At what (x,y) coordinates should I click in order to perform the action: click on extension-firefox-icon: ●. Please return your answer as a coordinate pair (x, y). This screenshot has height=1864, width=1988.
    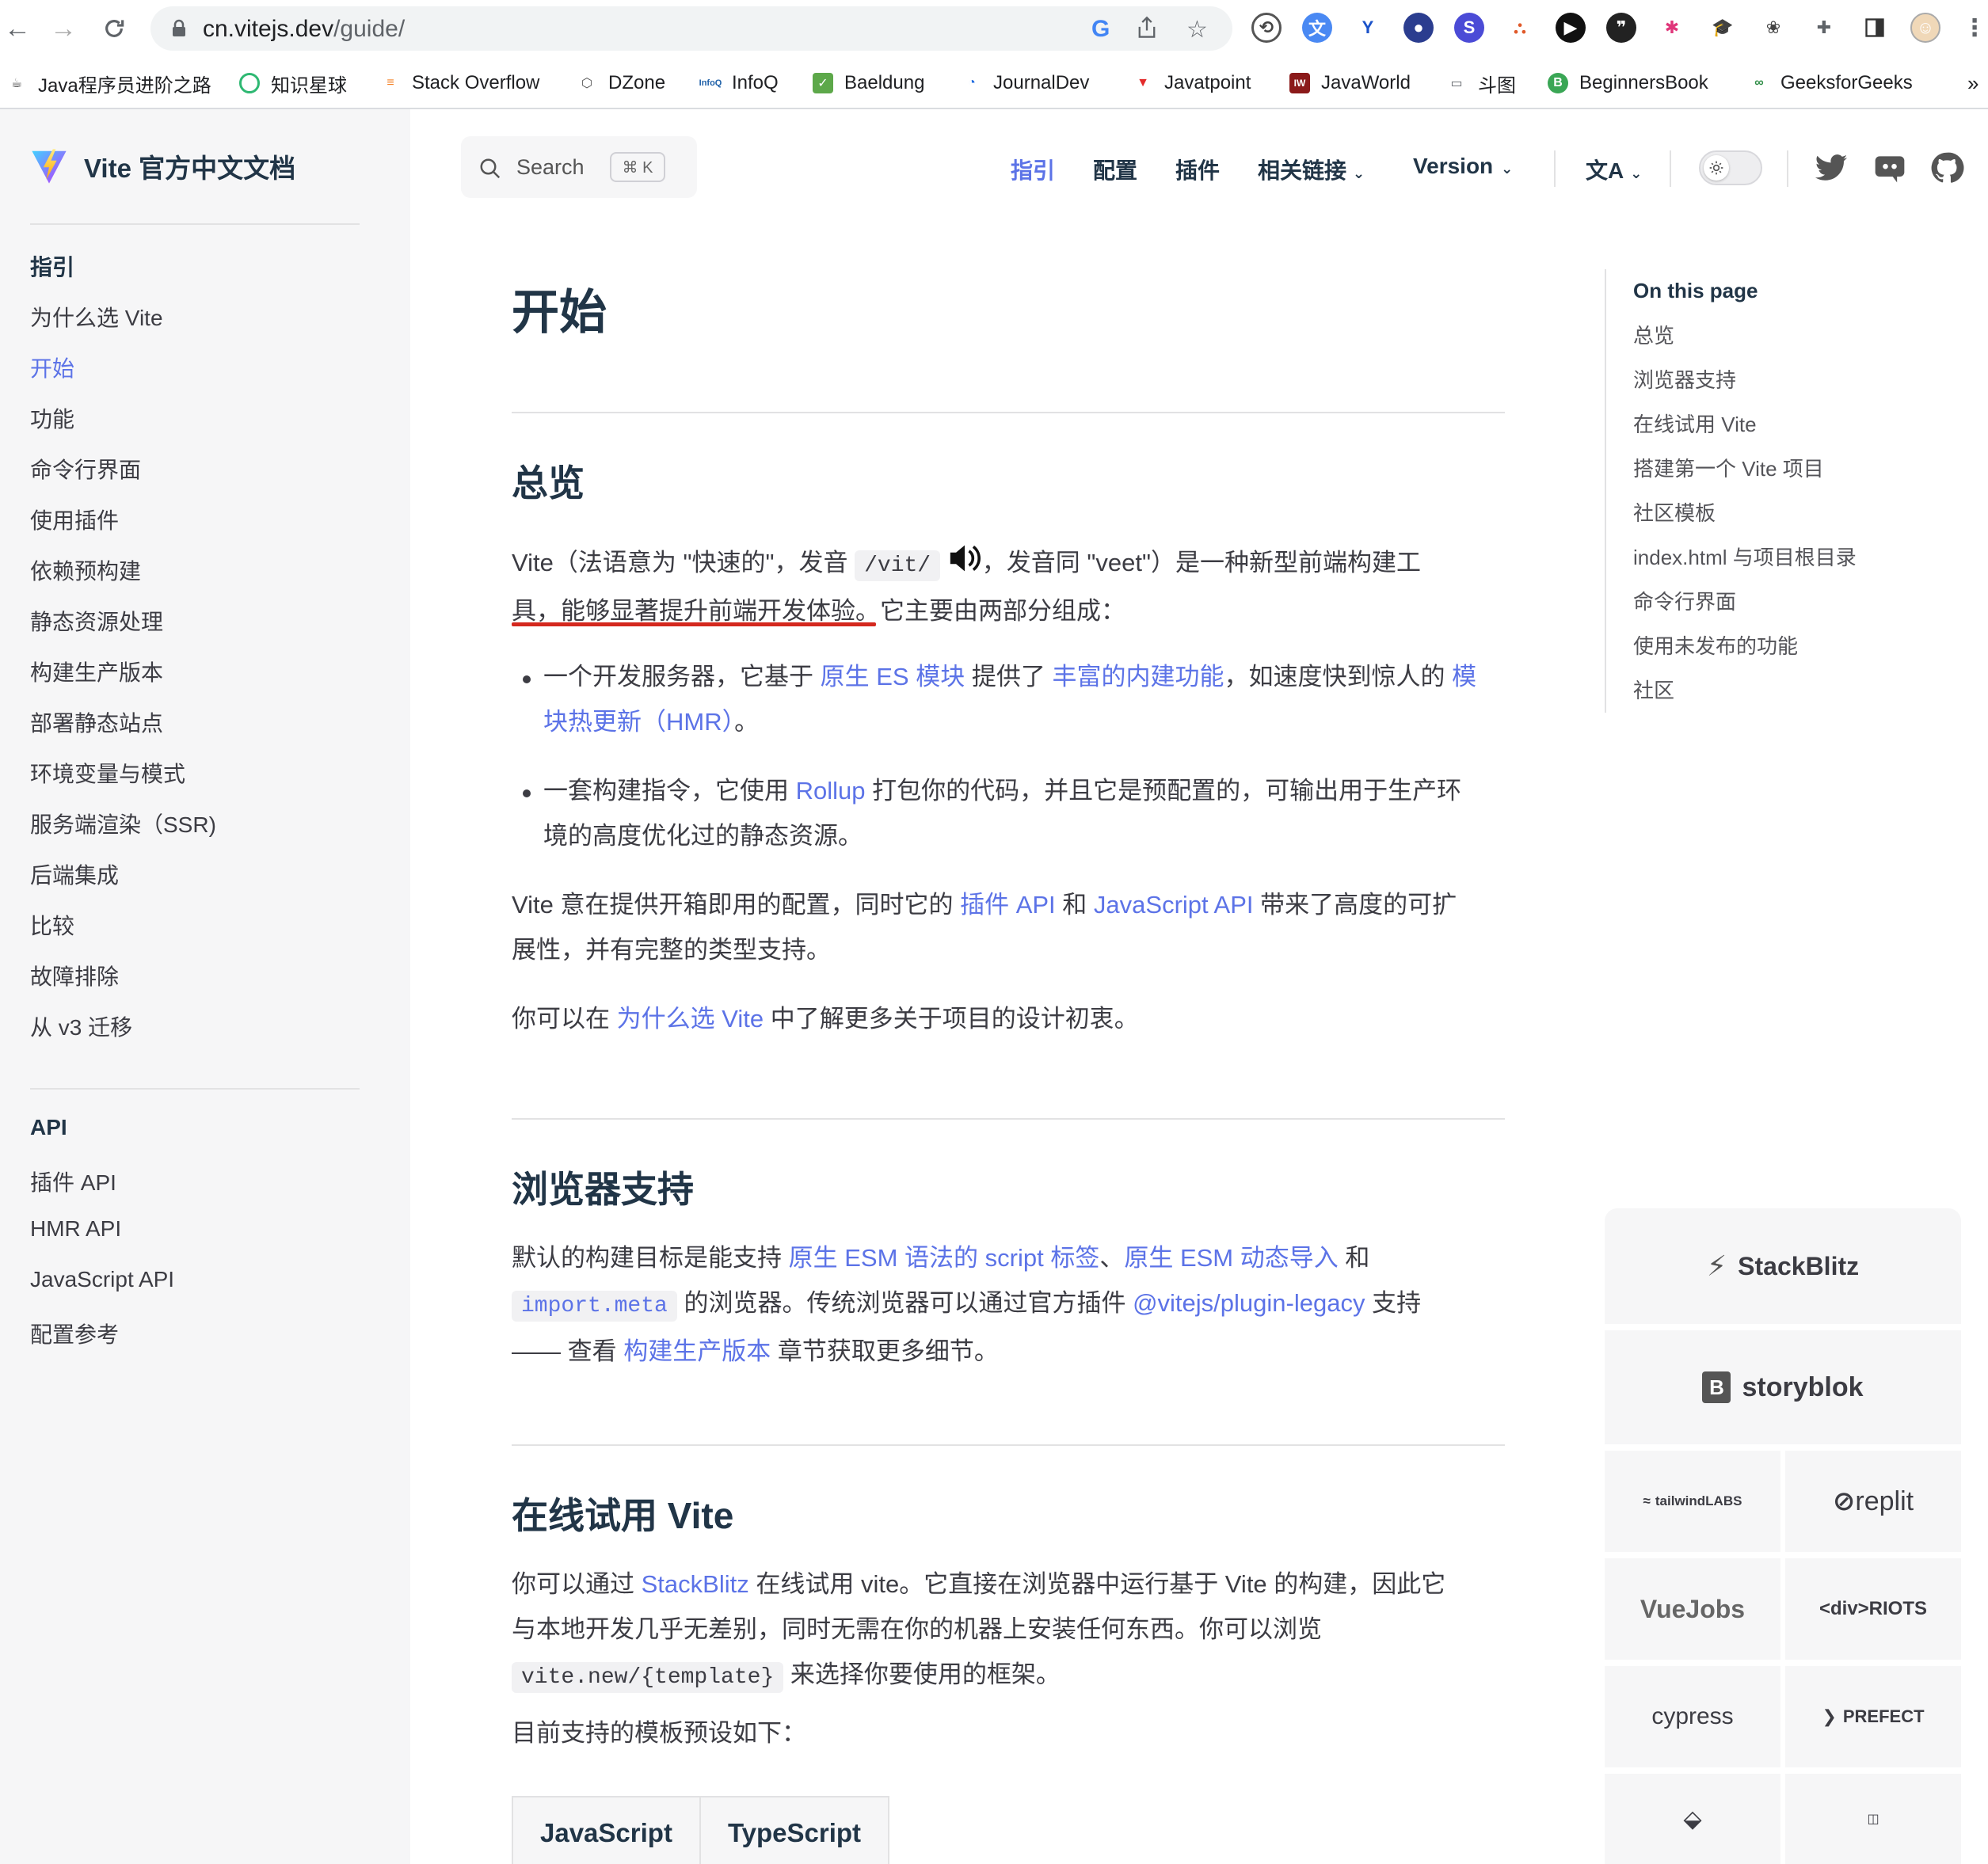
    Looking at the image, I should click on (1418, 28).